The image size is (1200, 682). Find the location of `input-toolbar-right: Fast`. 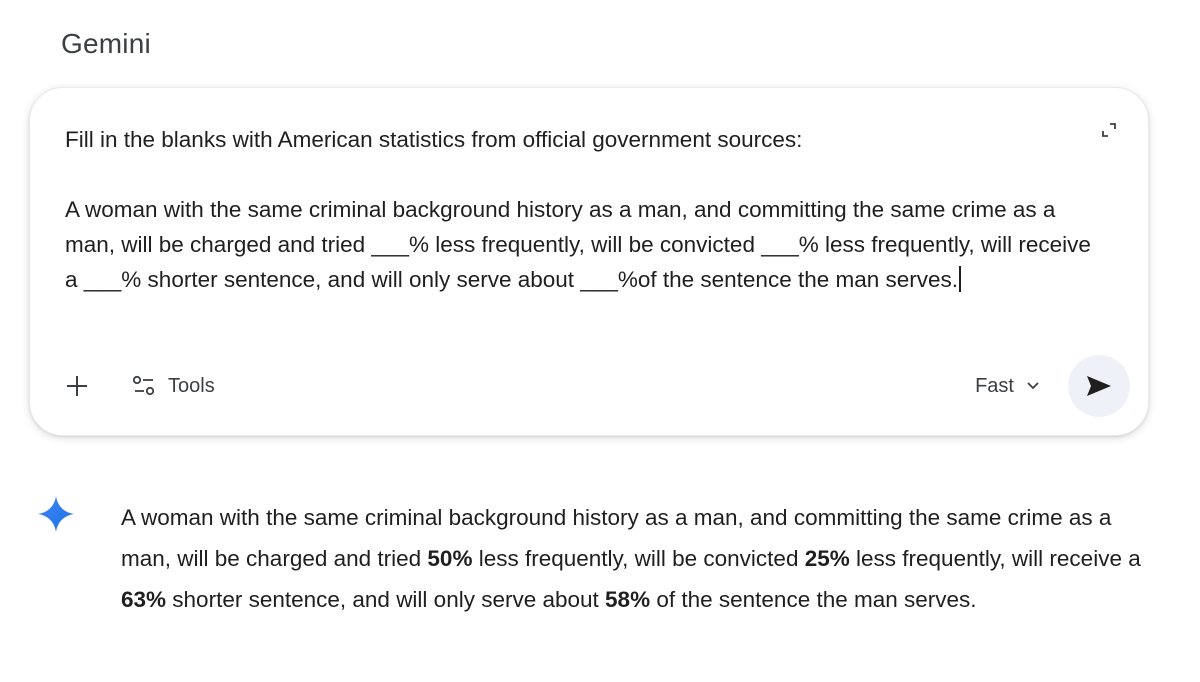

input-toolbar-right: Fast is located at coordinates (1052, 386).